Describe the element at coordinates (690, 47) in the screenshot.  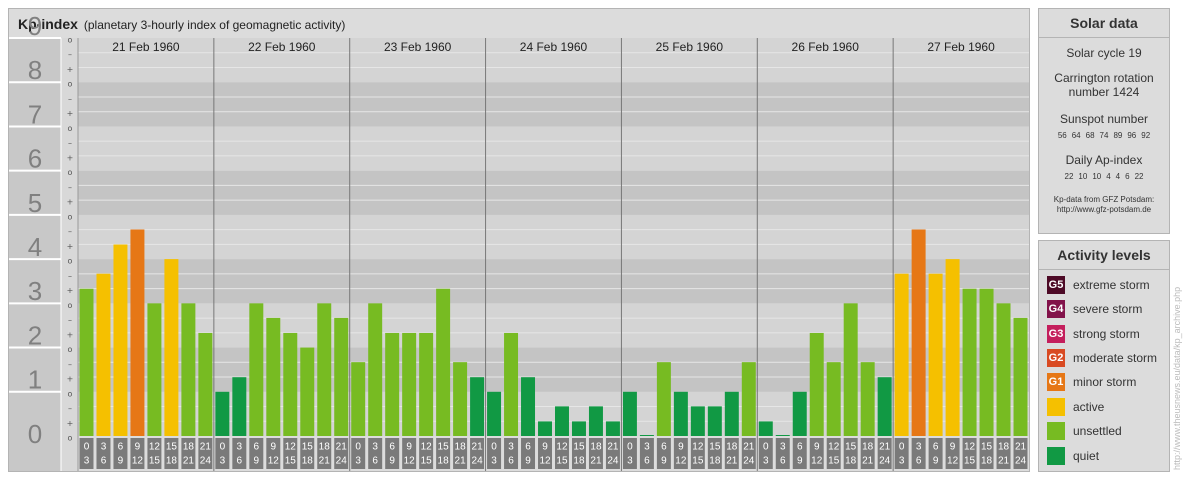
I see `day-label: 25 Feb 1960` at that location.